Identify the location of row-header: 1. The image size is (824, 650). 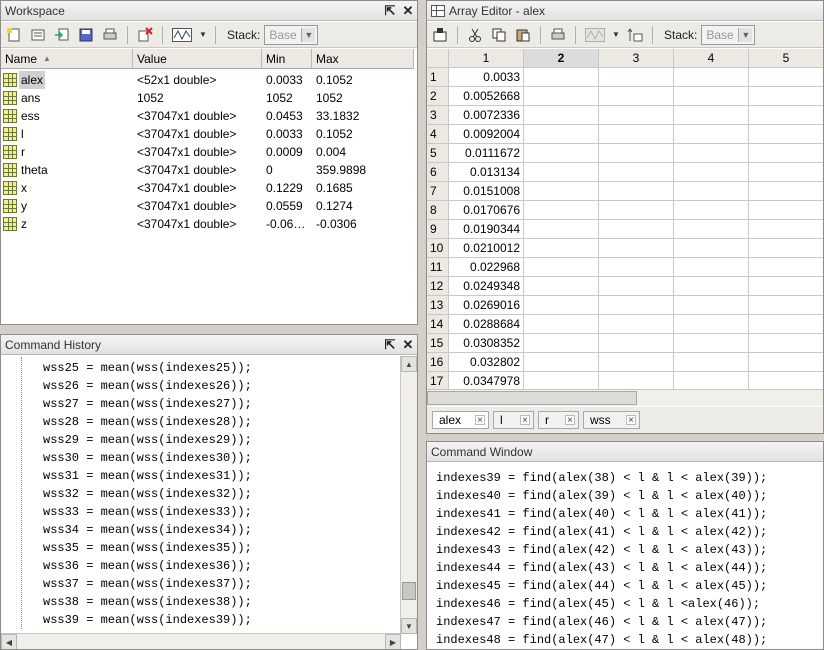
(438, 77).